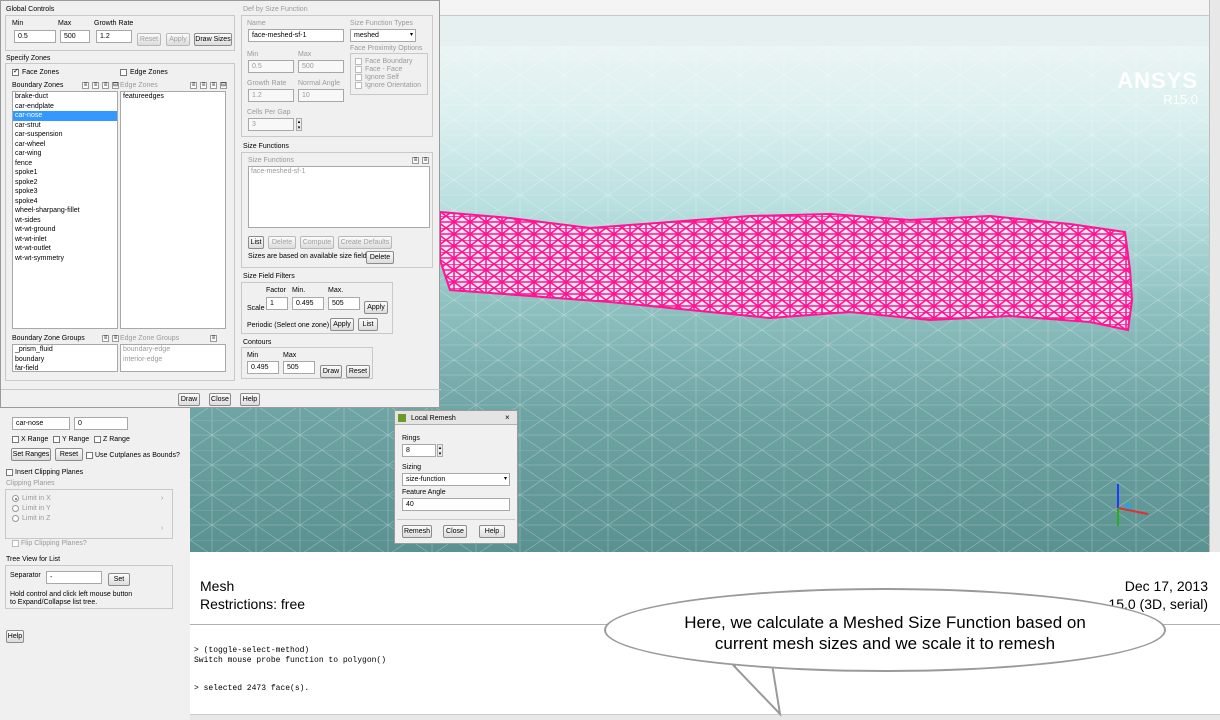 The width and height of the screenshot is (1220, 720). I want to click on filter-max-field: 505, so click(344, 303).